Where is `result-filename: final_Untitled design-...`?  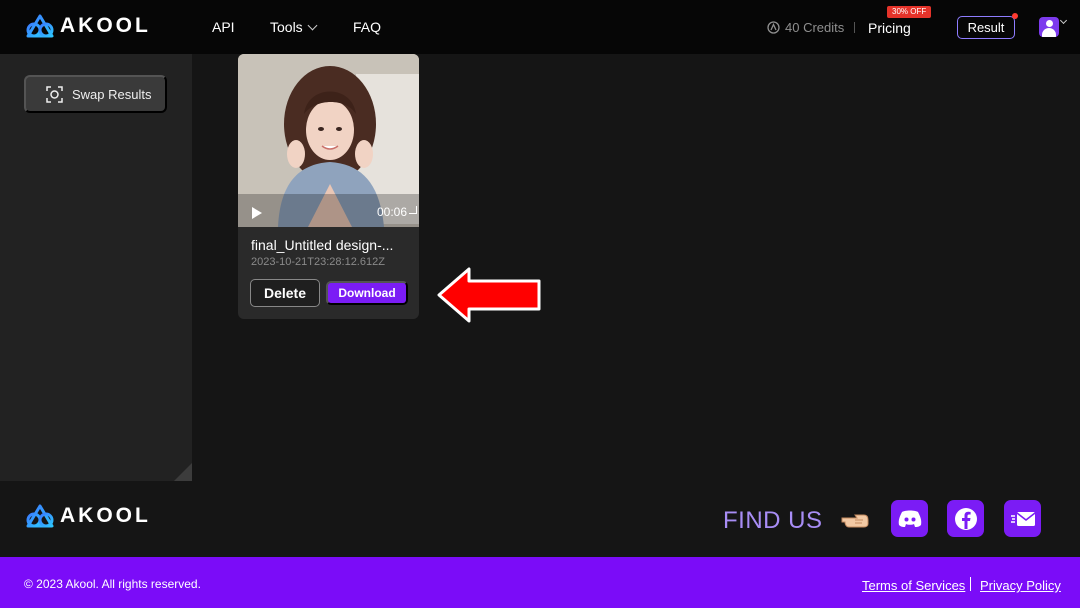
result-filename: final_Untitled design-... is located at coordinates (322, 245).